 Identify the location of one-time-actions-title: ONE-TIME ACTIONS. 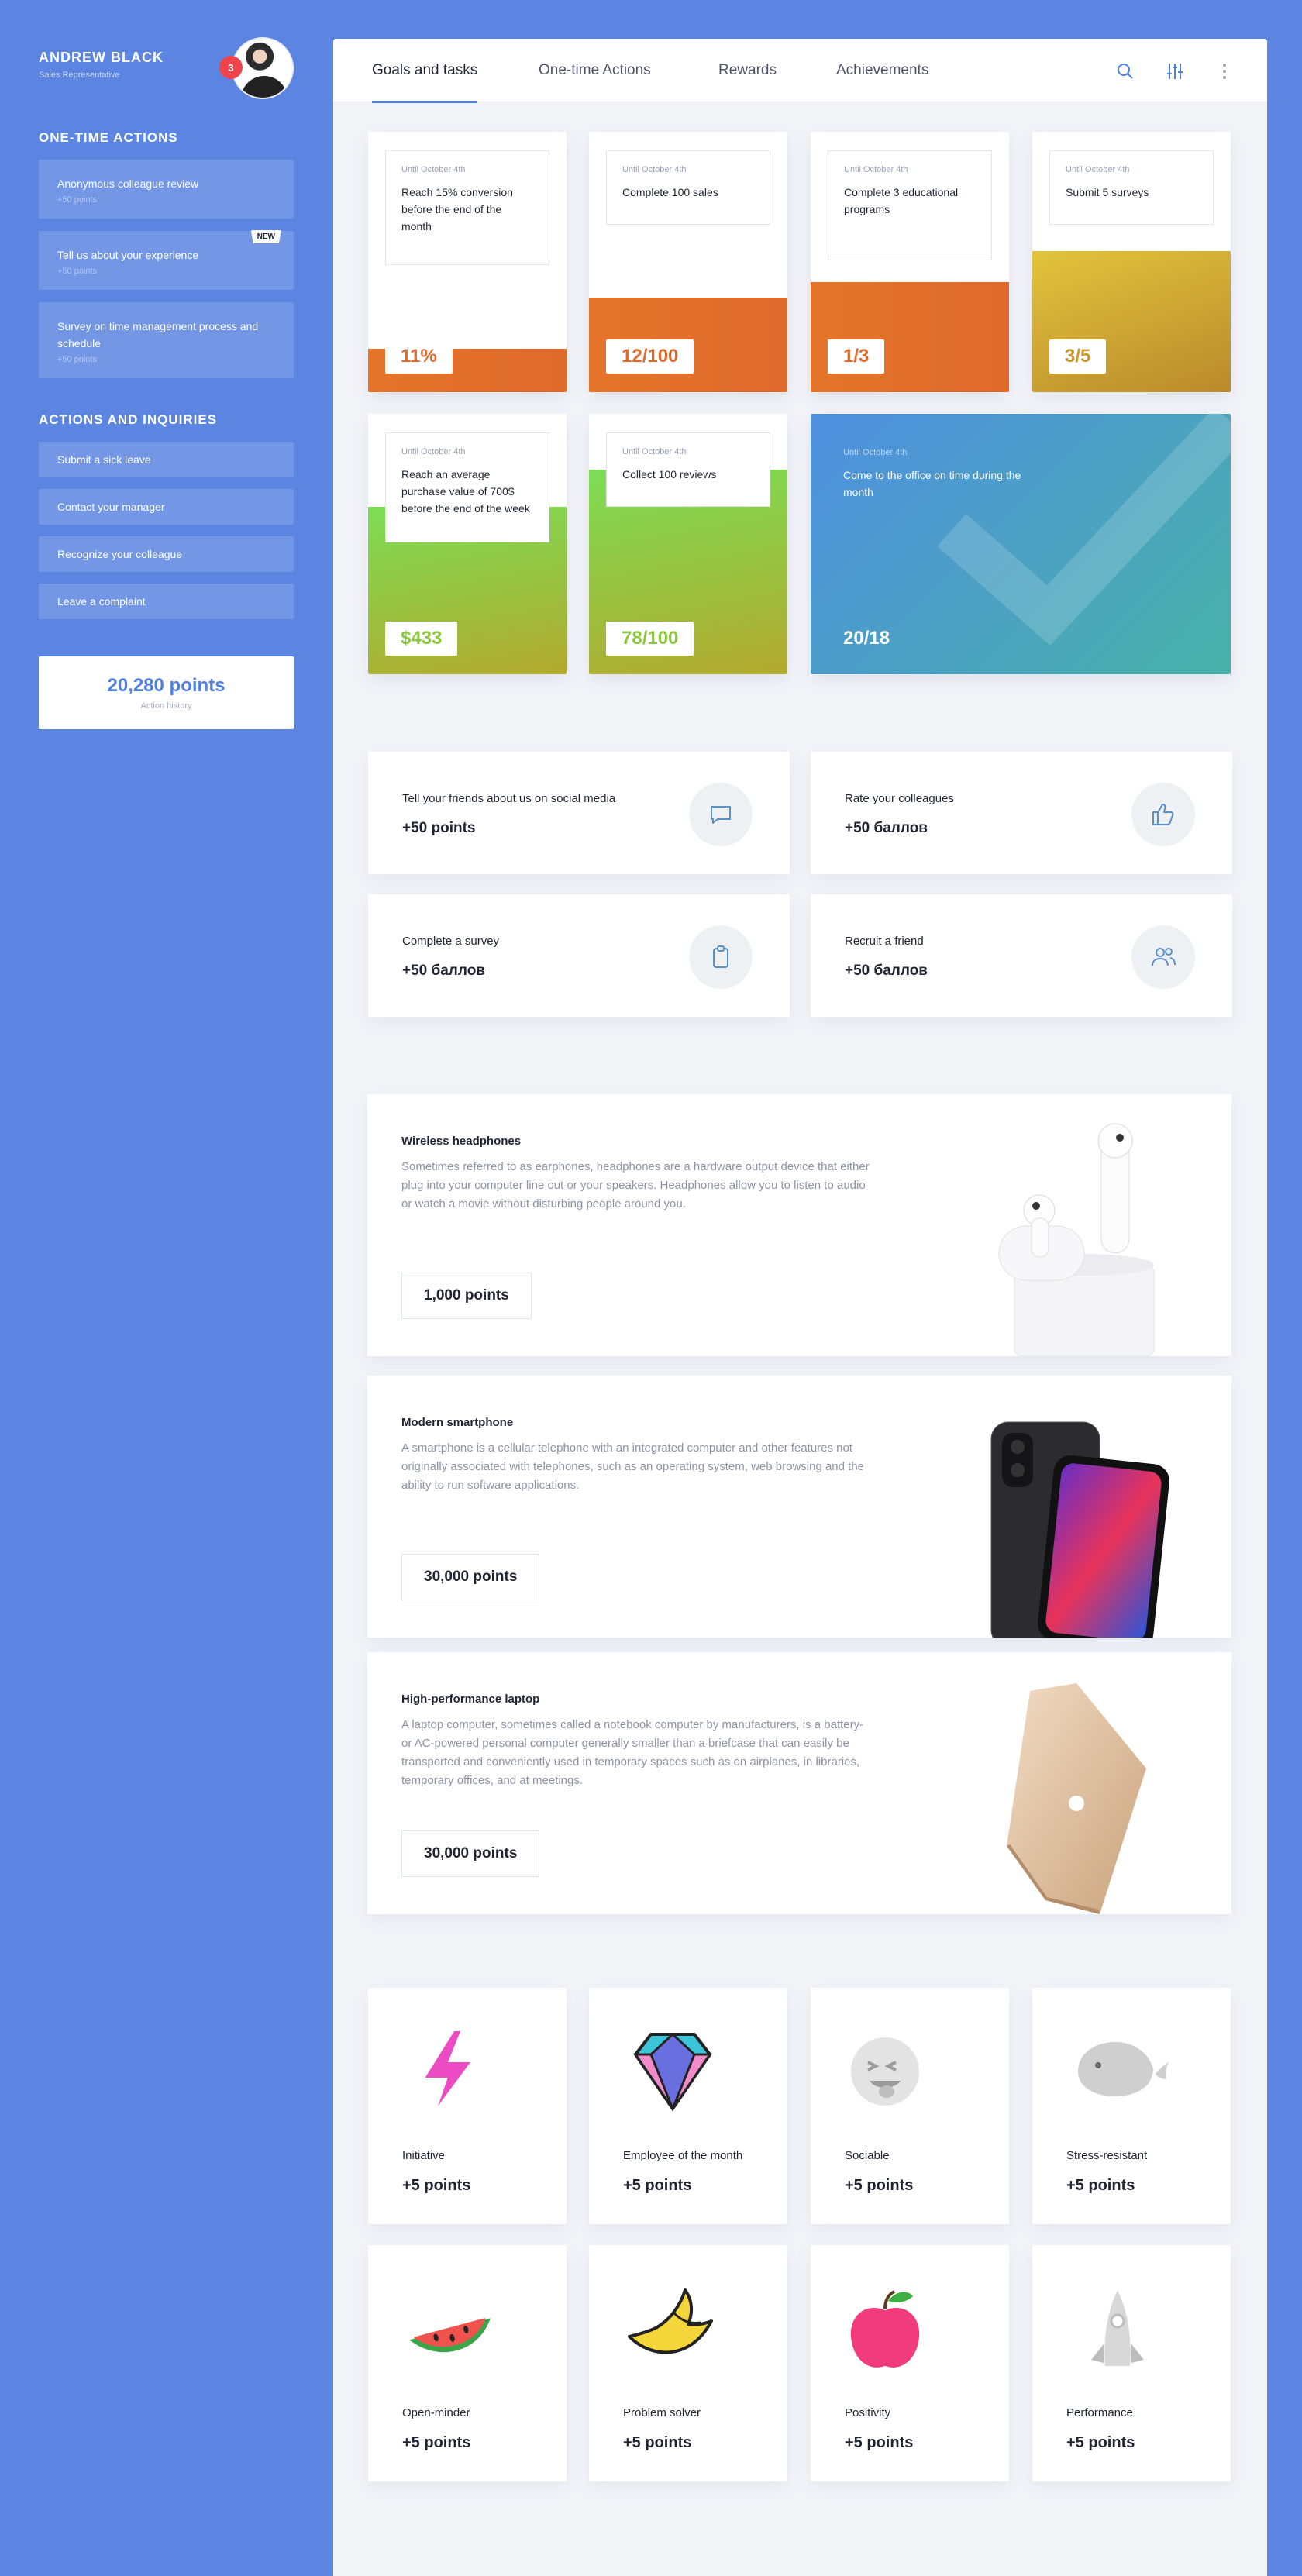
(108, 137).